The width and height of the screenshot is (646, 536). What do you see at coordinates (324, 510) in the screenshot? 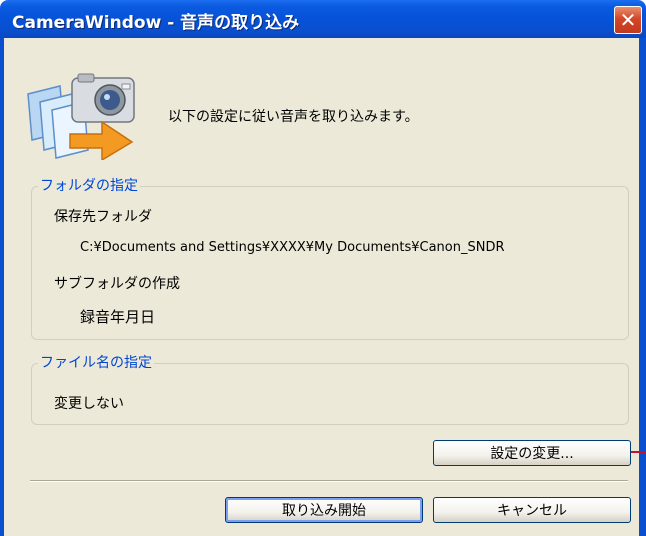
I see `start-import-button: 取り込み開始` at bounding box center [324, 510].